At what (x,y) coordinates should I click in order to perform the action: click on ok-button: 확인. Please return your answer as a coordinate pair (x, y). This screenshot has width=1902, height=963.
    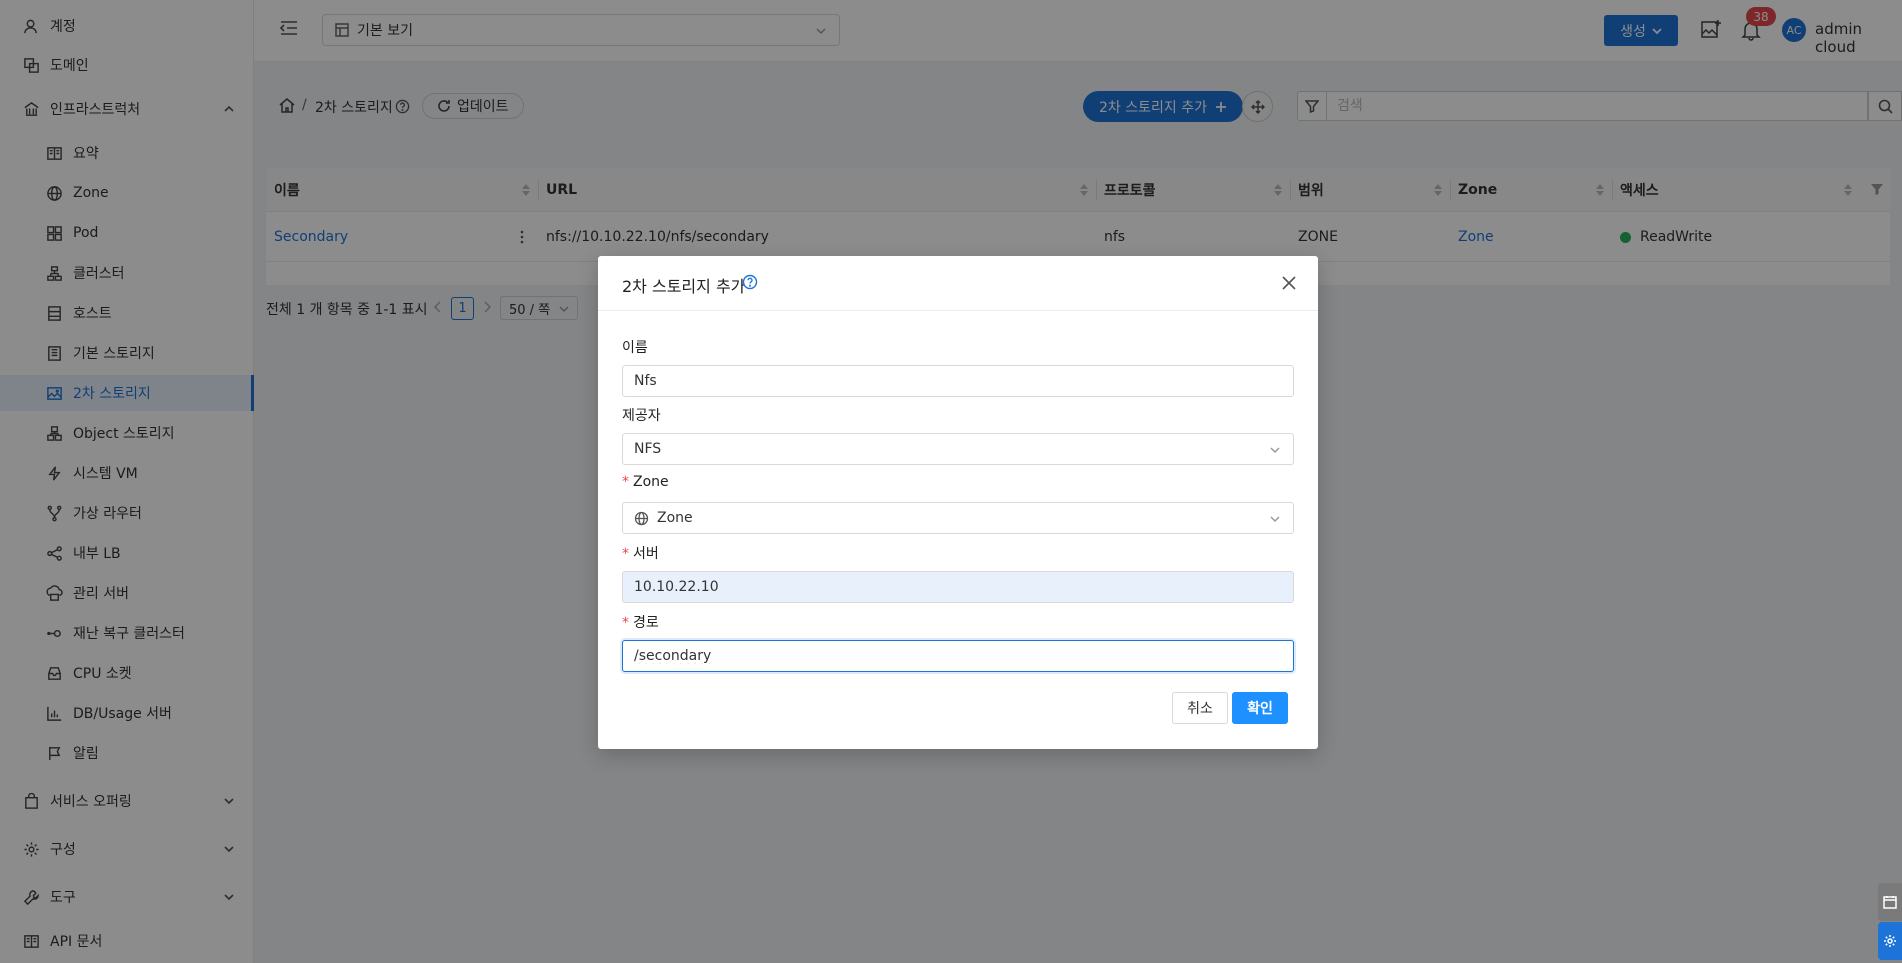
    Looking at the image, I should click on (1260, 708).